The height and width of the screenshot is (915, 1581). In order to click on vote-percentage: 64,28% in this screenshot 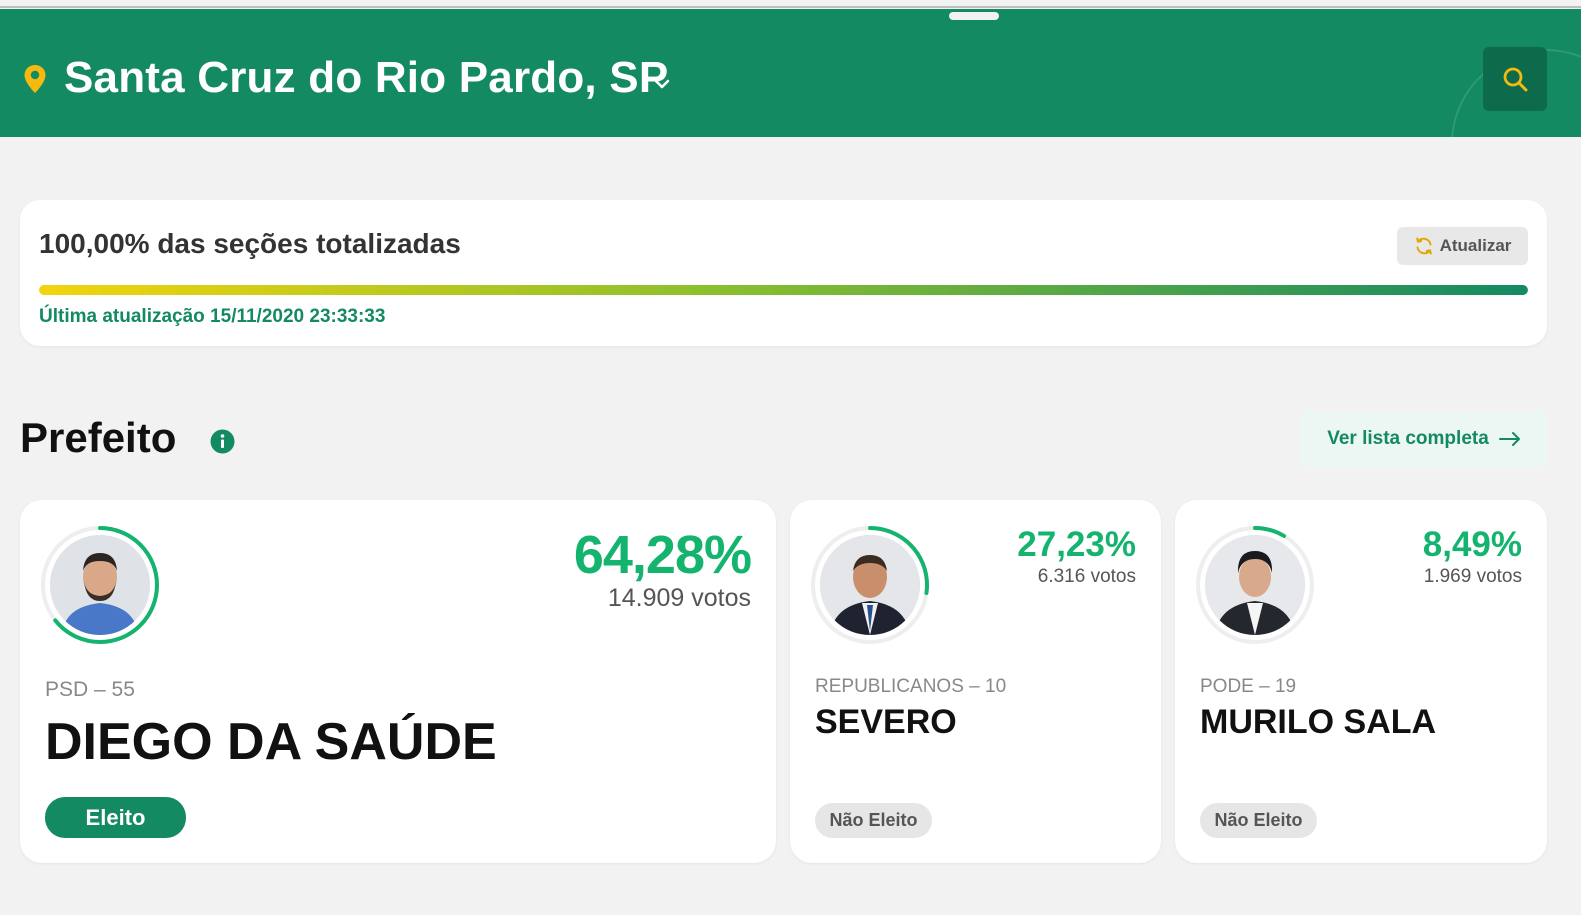, I will do `click(662, 555)`.